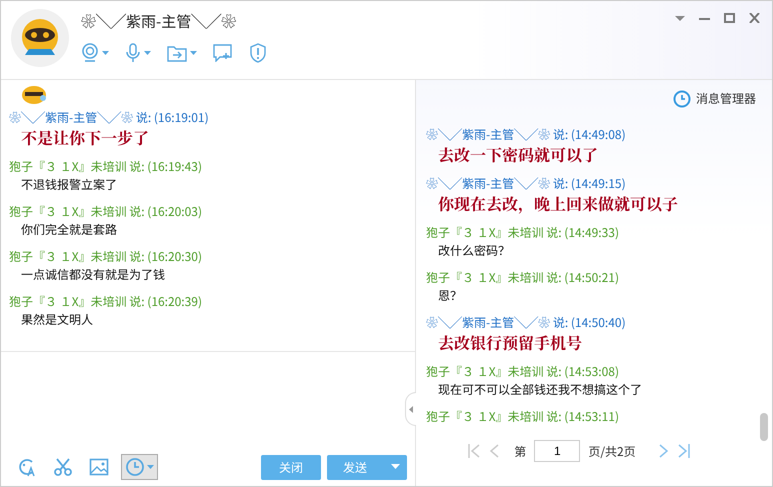 The image size is (773, 487). Describe the element at coordinates (557, 451) in the screenshot. I see `page-input: 1` at that location.